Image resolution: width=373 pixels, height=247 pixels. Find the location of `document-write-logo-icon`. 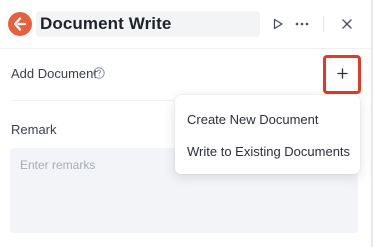

document-write-logo-icon is located at coordinates (20, 24).